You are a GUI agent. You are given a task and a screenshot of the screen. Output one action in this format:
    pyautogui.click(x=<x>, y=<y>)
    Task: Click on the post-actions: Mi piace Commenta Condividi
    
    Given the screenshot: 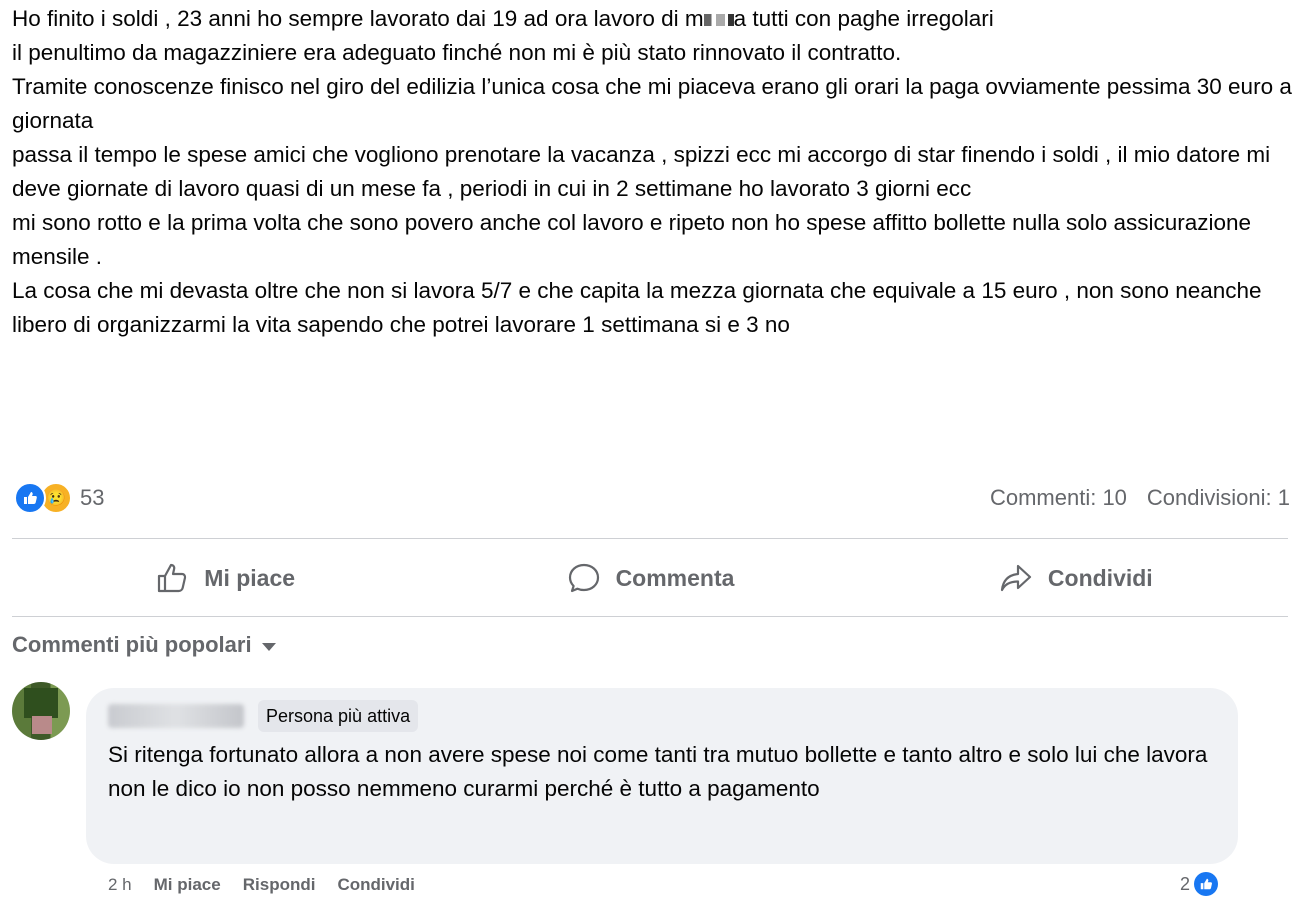 What is the action you would take?
    pyautogui.click(x=650, y=578)
    